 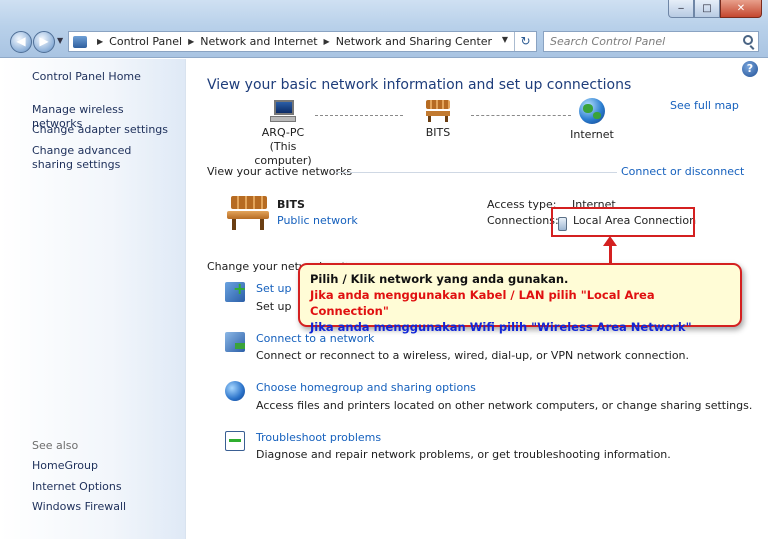 What do you see at coordinates (439, 279) in the screenshot?
I see `callout-line-1: Pilih / Klik network yang anda gunakan.` at bounding box center [439, 279].